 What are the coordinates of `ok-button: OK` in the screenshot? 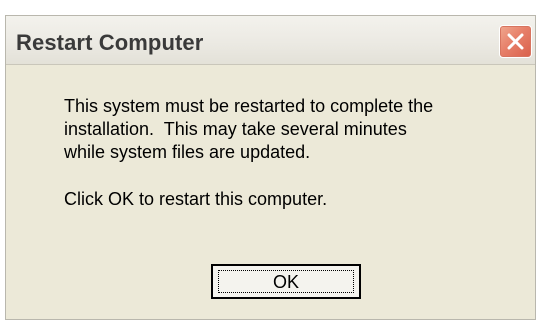 It's located at (286, 281).